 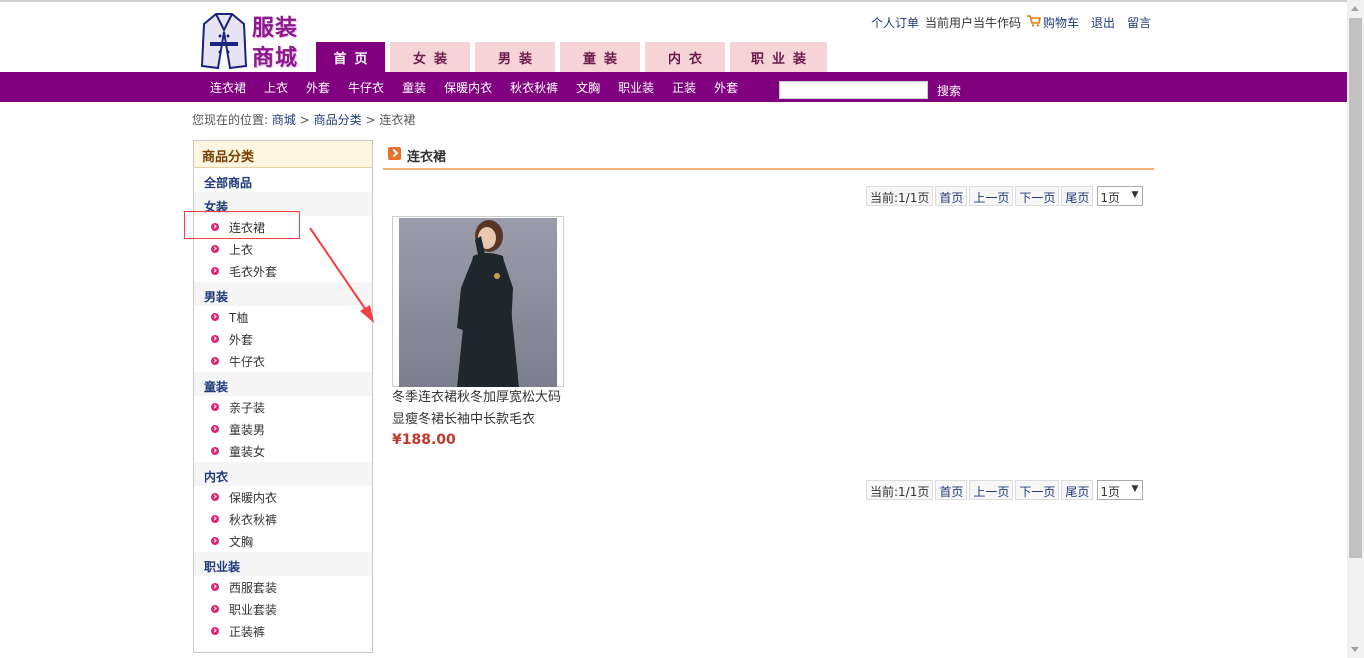 What do you see at coordinates (430, 57) in the screenshot?
I see `tab-women: 女装` at bounding box center [430, 57].